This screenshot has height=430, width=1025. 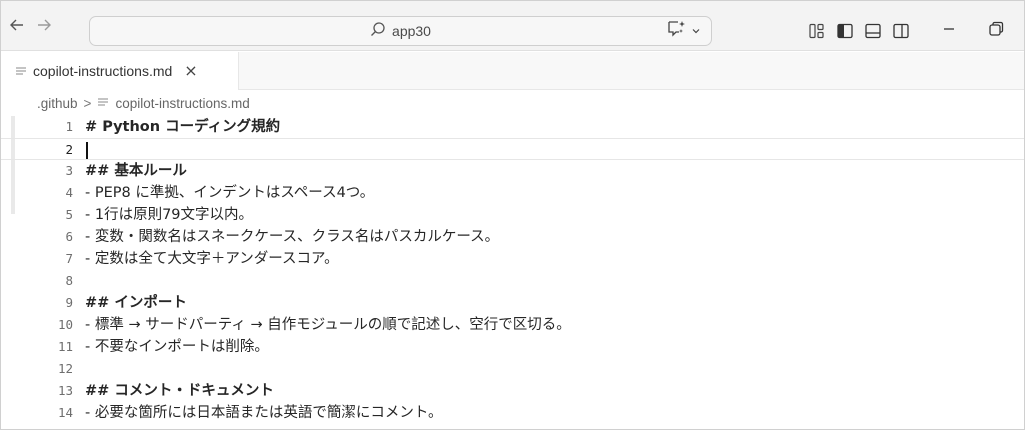 I want to click on close-icon: ×, so click(x=190, y=71).